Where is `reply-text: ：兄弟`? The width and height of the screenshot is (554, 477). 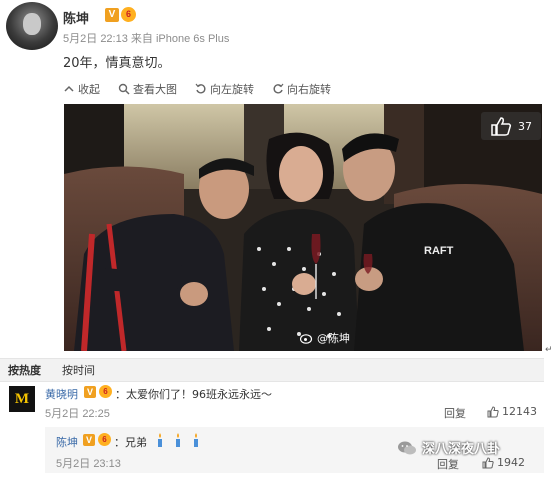
reply-text: ：兄弟 is located at coordinates (130, 442).